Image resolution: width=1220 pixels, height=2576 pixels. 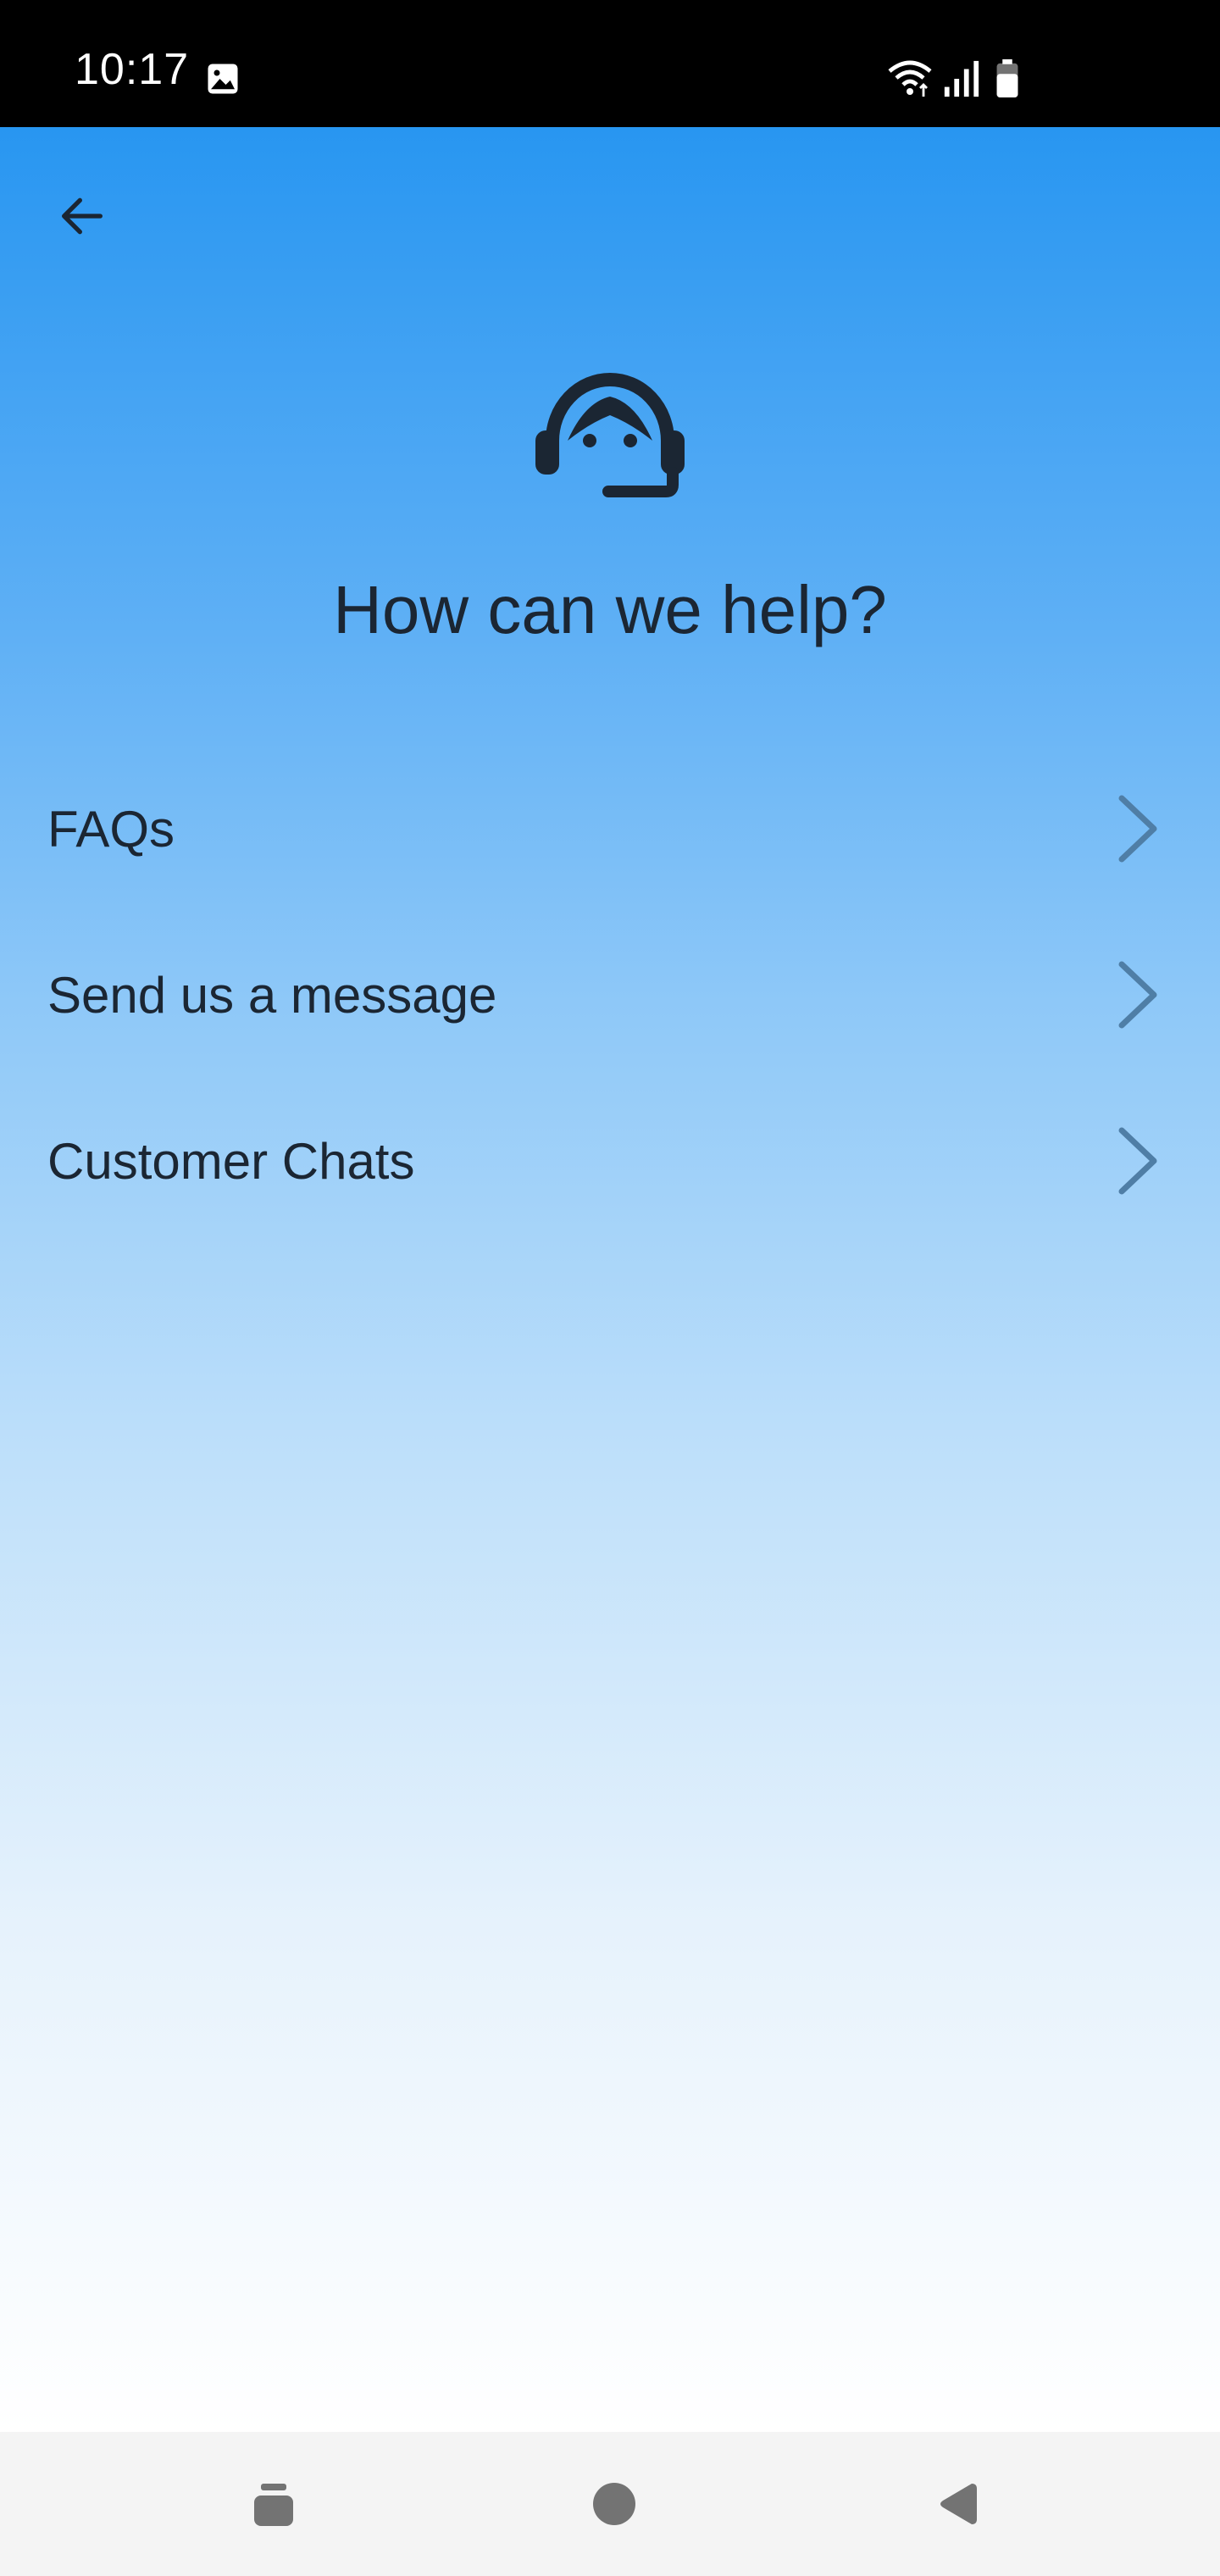 I want to click on home-button, so click(x=614, y=2504).